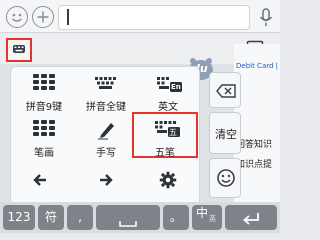  I want to click on wubi-badge: 五, so click(173, 132).